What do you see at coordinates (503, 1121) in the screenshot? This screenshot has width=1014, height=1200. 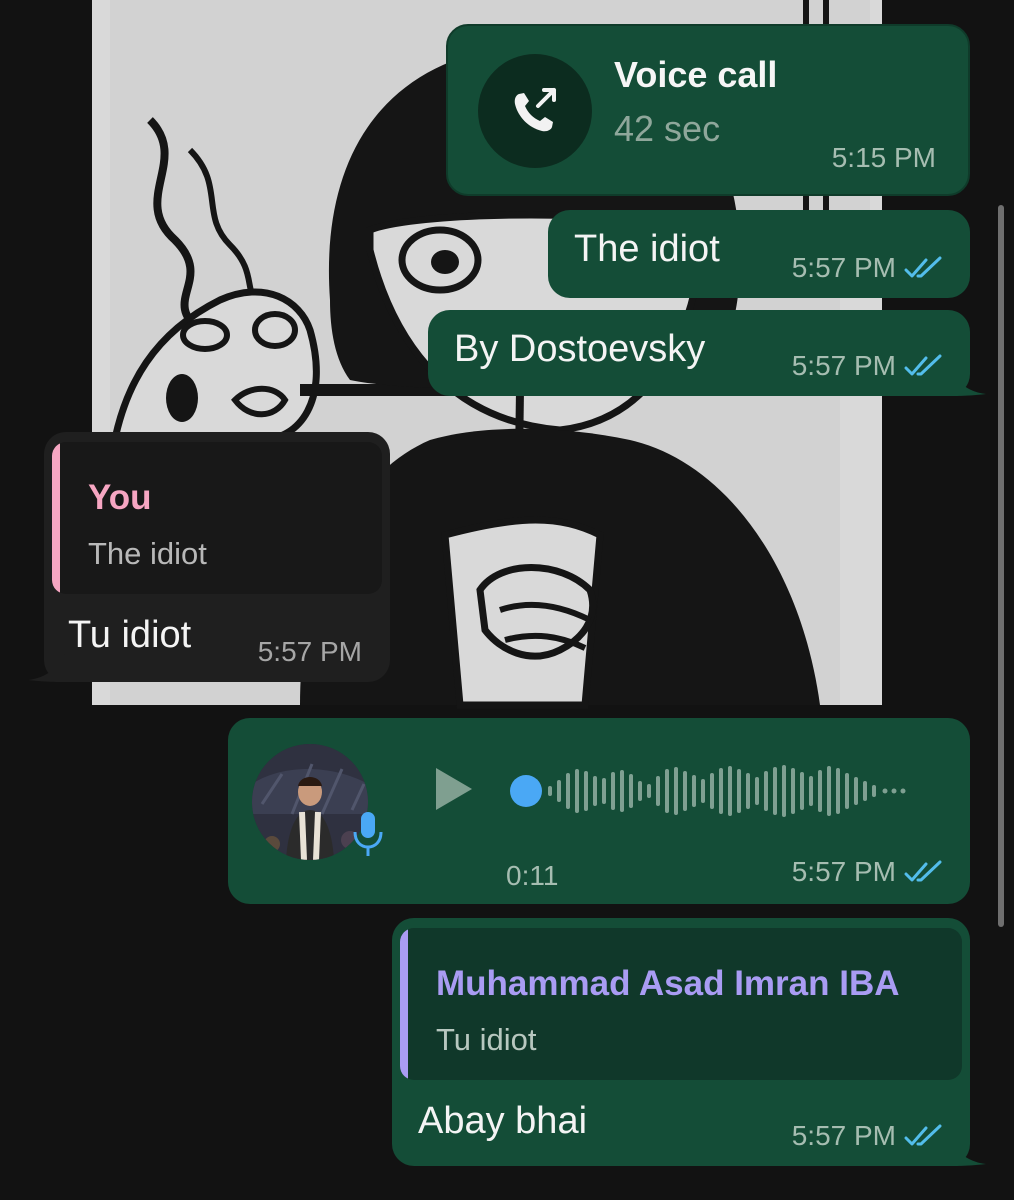 I see `message-text: Abay bhai` at bounding box center [503, 1121].